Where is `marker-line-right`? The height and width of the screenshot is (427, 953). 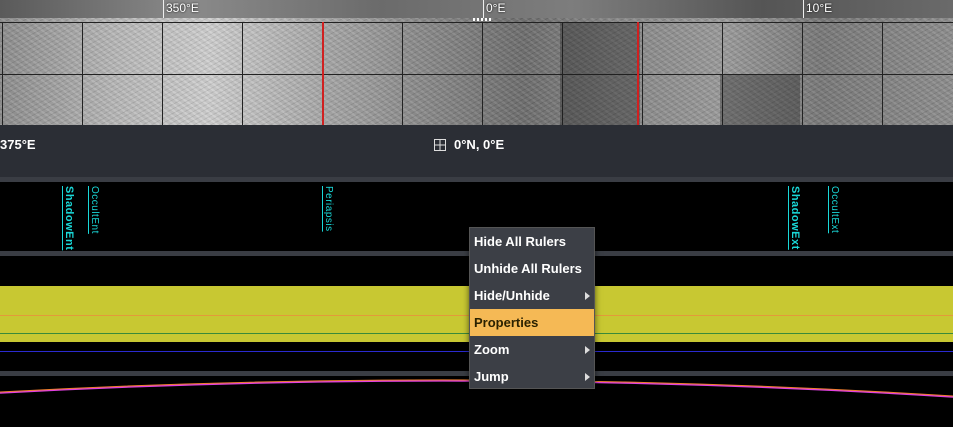
marker-line-right is located at coordinates (638, 73).